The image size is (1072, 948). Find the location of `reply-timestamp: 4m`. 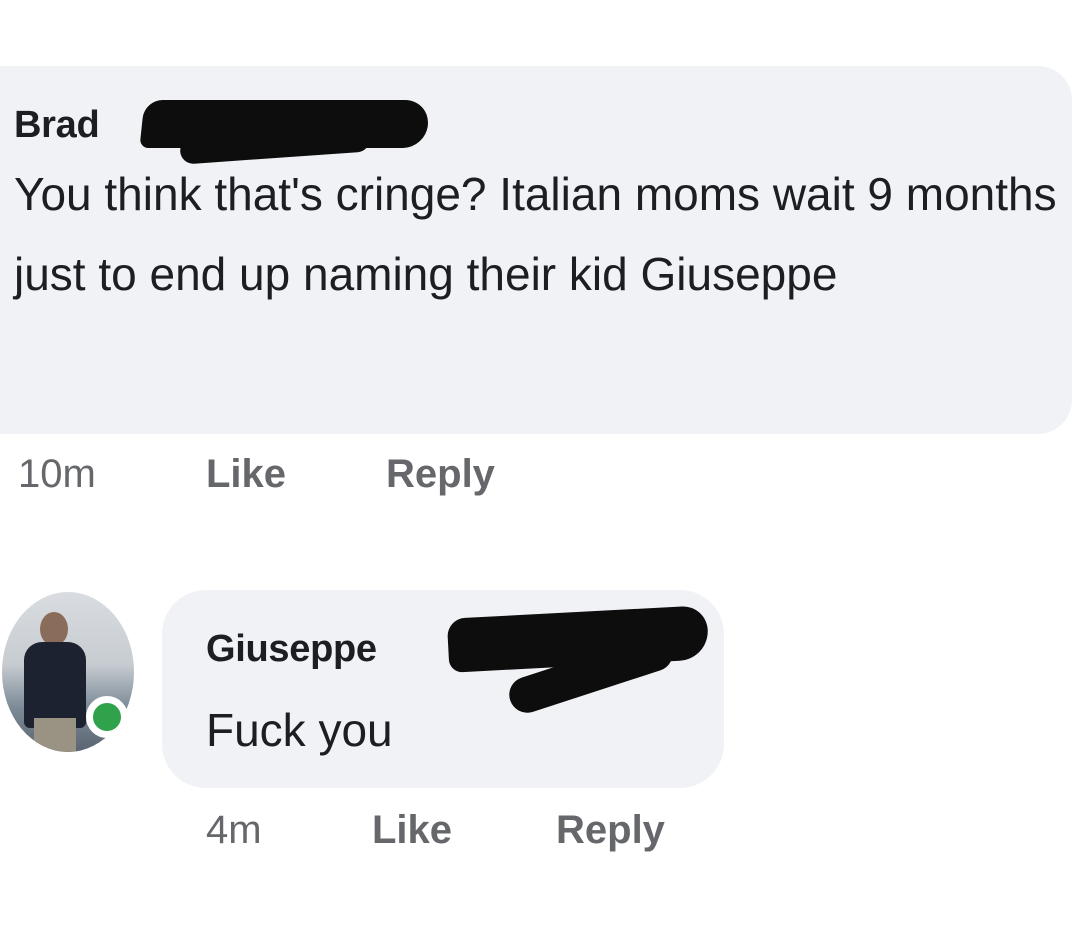

reply-timestamp: 4m is located at coordinates (289, 830).